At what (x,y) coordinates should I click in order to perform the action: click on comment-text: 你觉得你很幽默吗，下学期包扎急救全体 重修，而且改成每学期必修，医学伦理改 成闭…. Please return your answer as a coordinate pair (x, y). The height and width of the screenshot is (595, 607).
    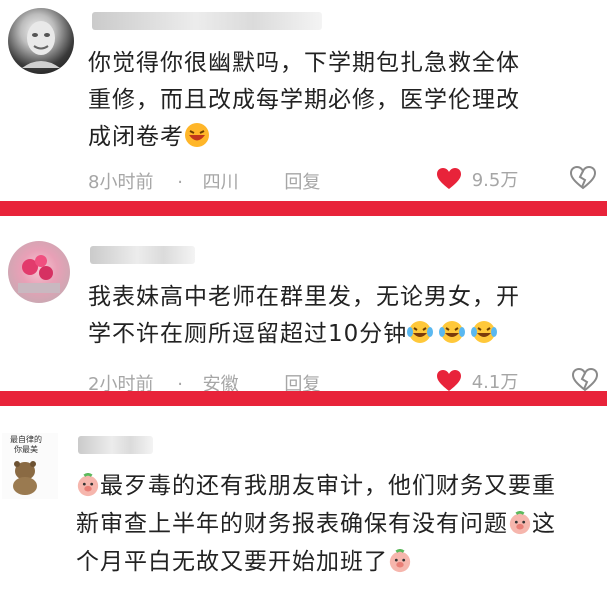
    Looking at the image, I should click on (304, 100).